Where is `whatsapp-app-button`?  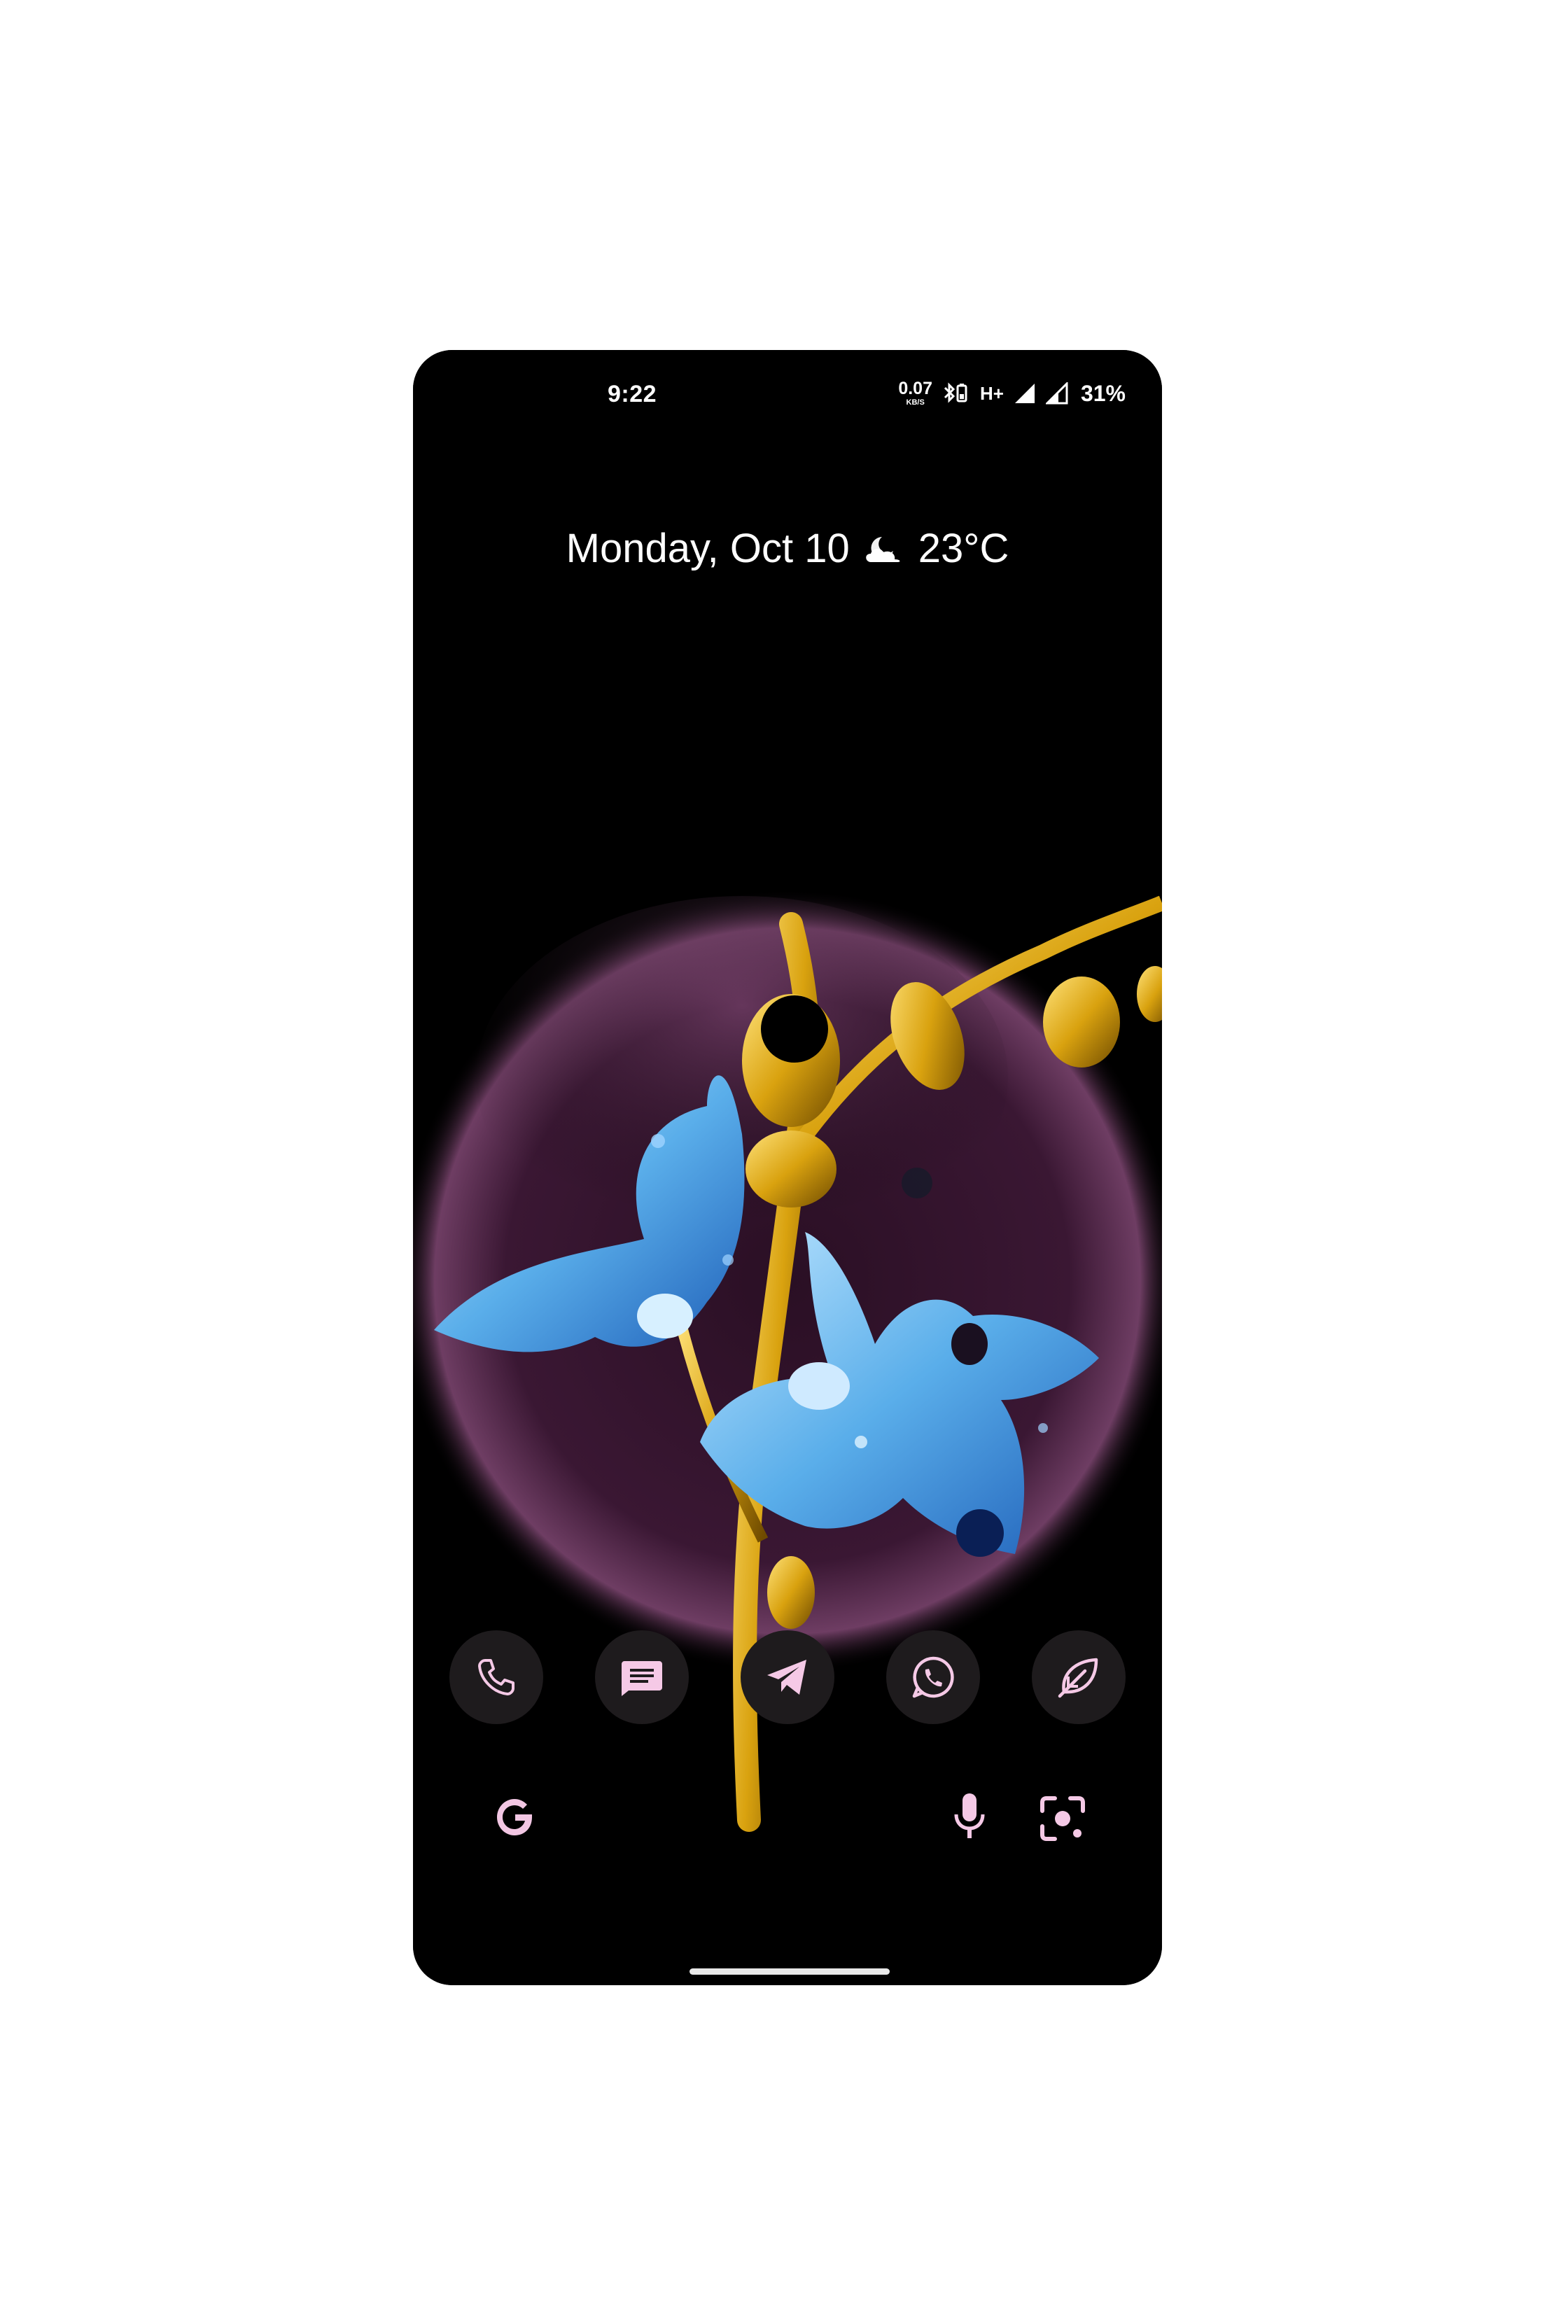 whatsapp-app-button is located at coordinates (933, 1677).